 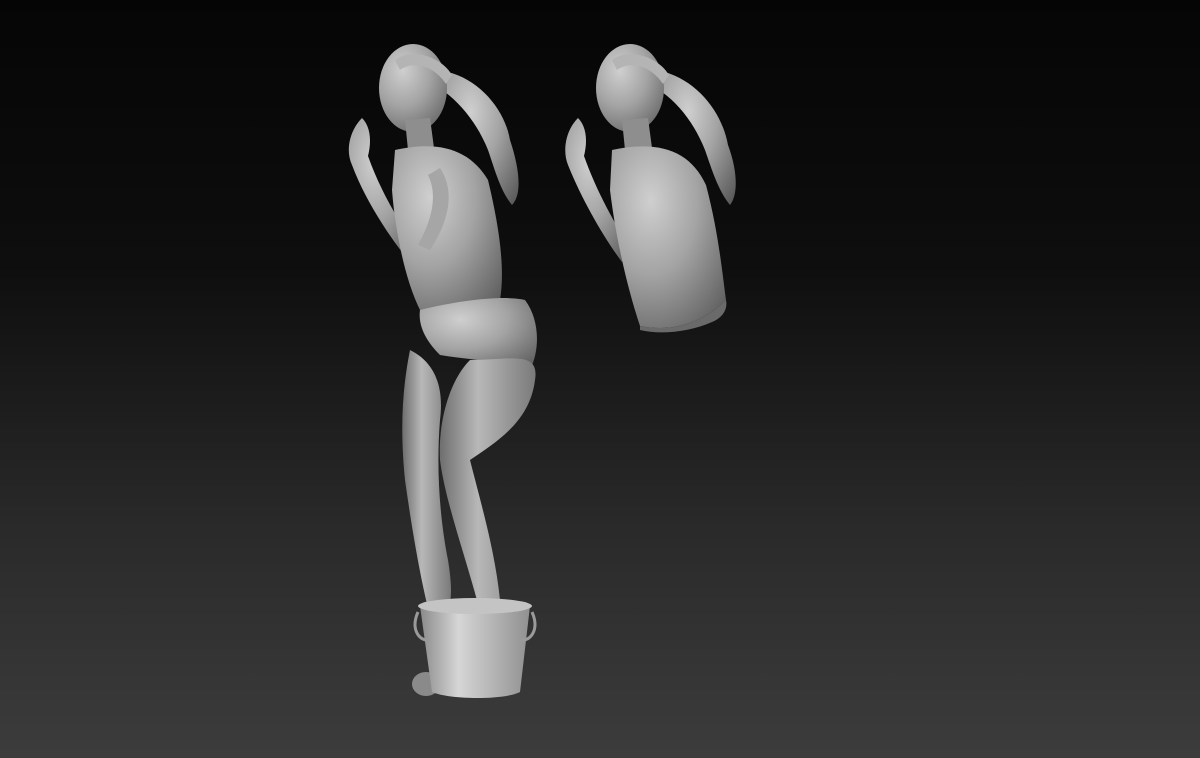 I want to click on right-leg, so click(x=487, y=481).